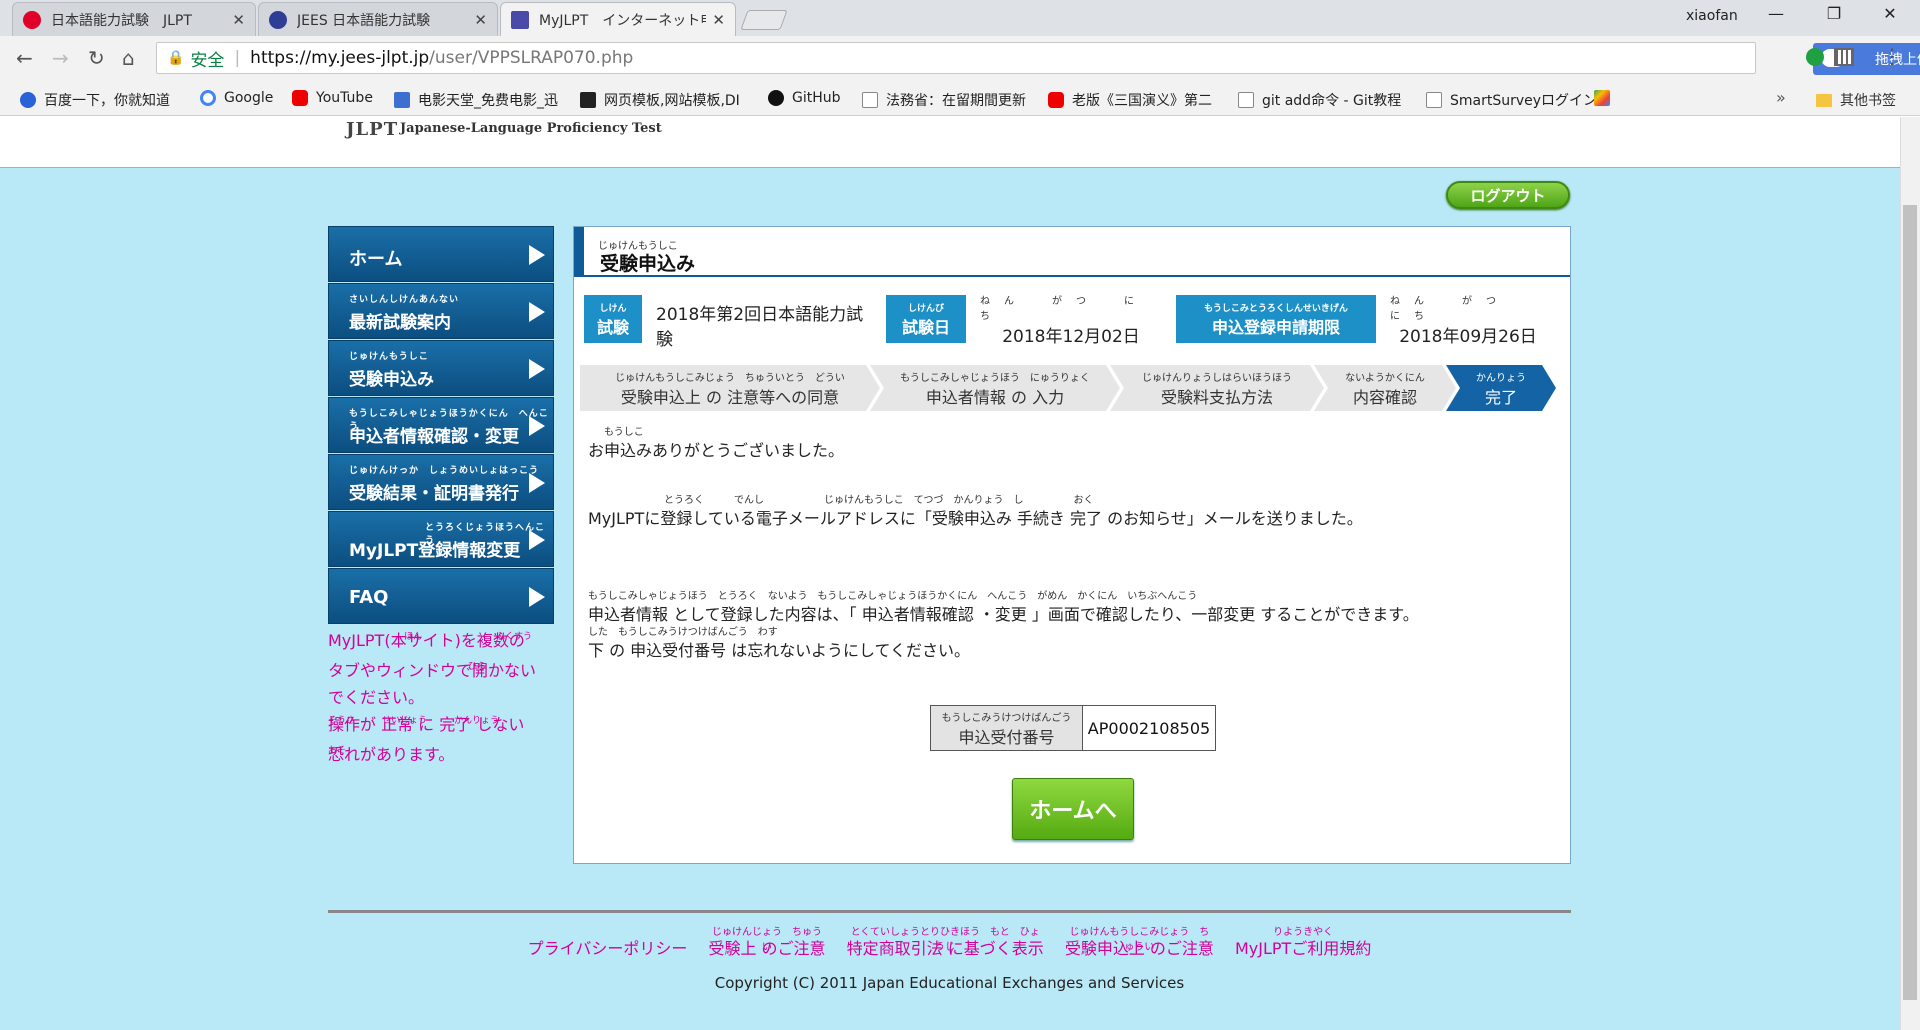  I want to click on sidebar-item-label: 最新試験案内, so click(400, 323).